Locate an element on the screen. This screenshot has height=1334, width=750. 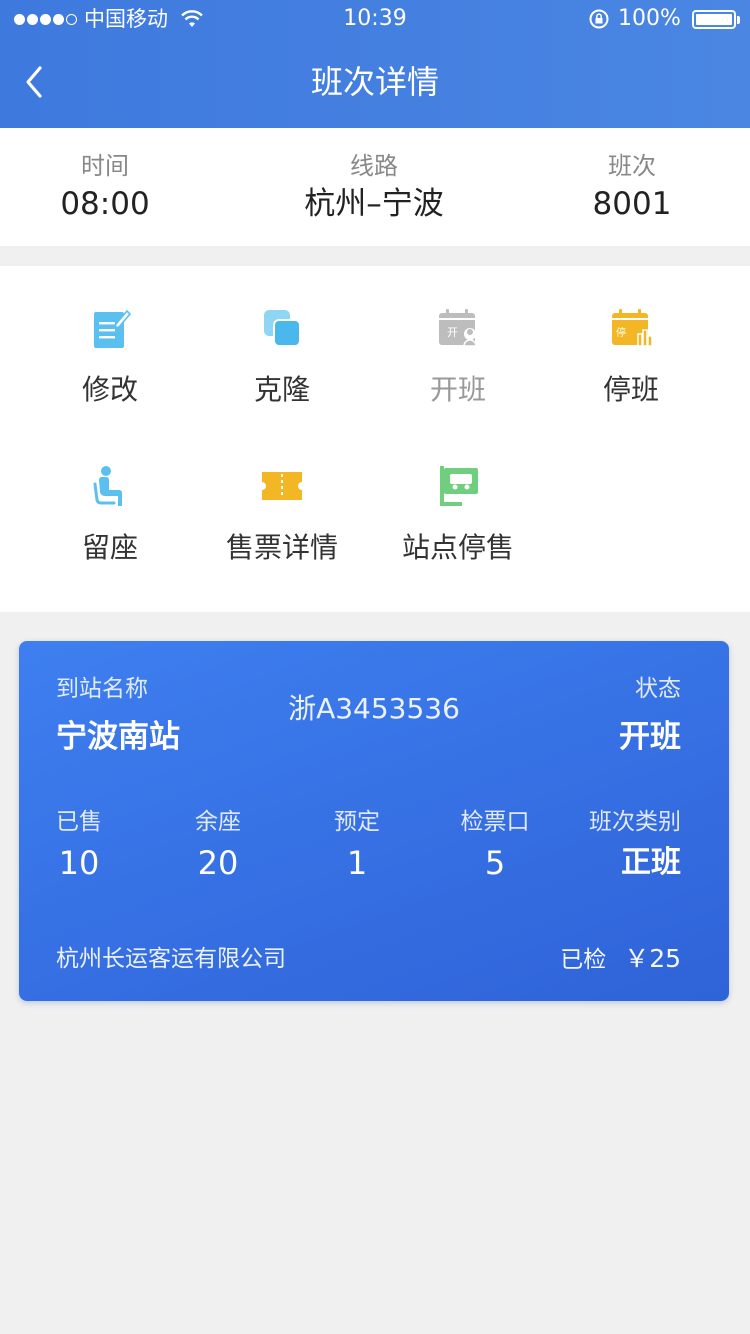
action-reserve-seat: 留座 is located at coordinates (110, 494).